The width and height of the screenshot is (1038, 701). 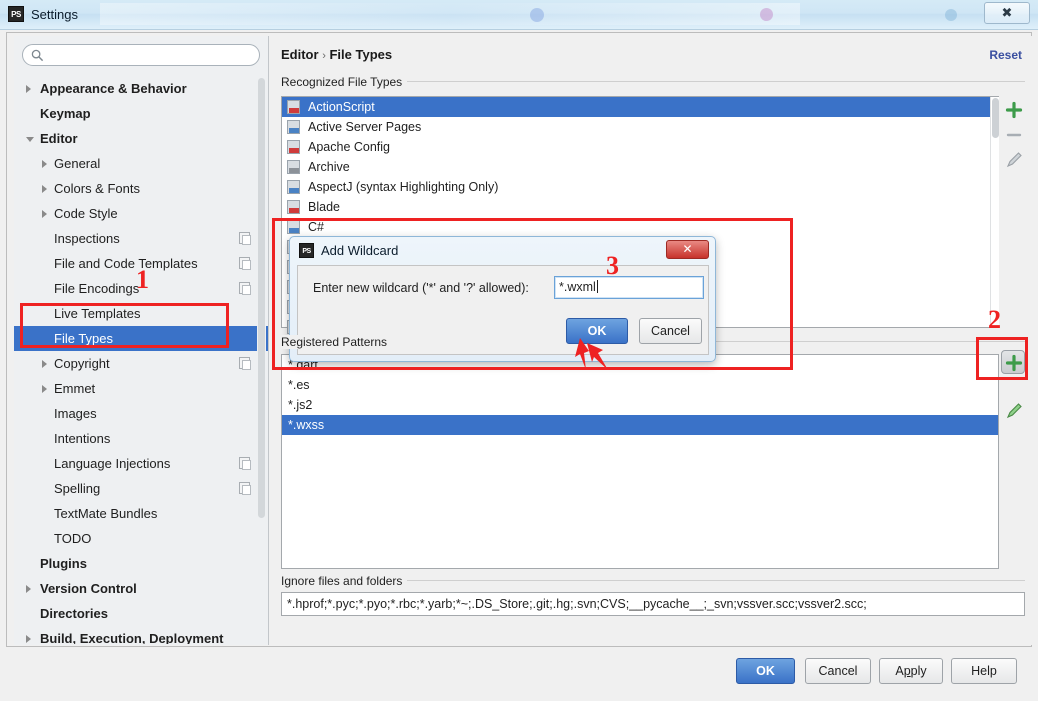 What do you see at coordinates (344, 581) in the screenshot?
I see `ignore-files-label: Ignore files and folders` at bounding box center [344, 581].